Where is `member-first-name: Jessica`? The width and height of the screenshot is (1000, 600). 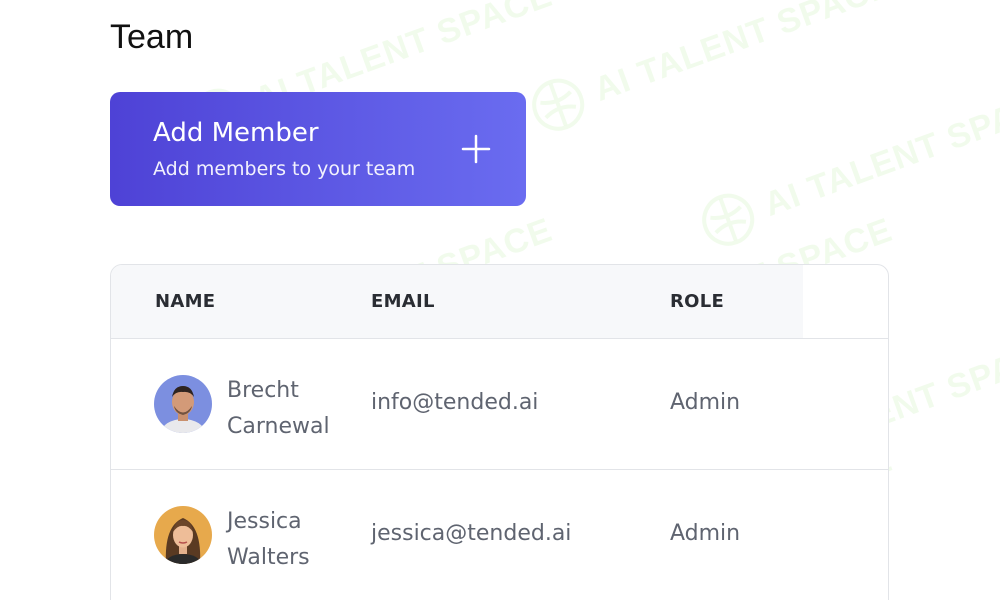 member-first-name: Jessica is located at coordinates (264, 521).